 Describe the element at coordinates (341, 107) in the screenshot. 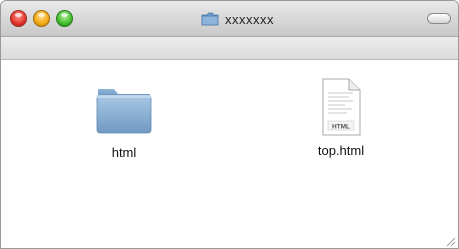

I see `html-document-icon: HTML` at that location.